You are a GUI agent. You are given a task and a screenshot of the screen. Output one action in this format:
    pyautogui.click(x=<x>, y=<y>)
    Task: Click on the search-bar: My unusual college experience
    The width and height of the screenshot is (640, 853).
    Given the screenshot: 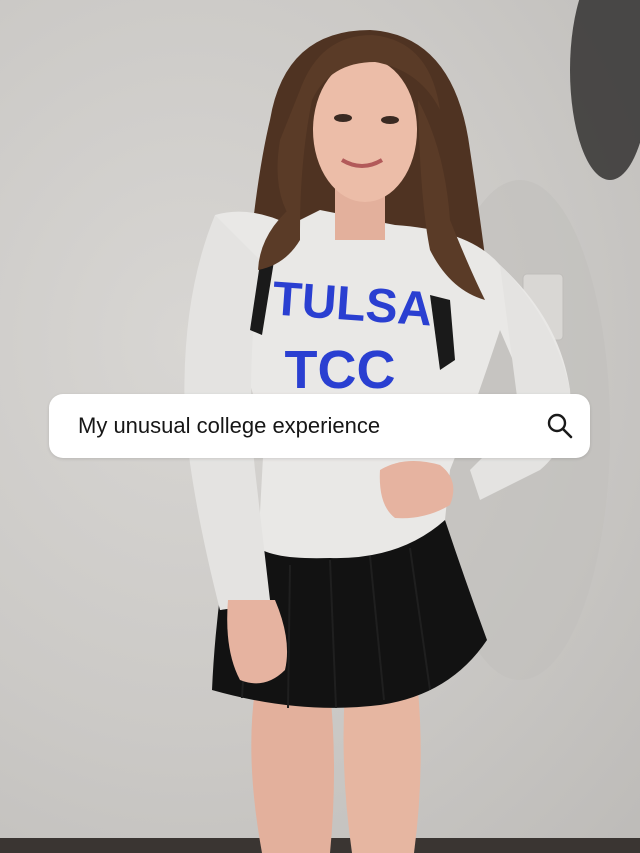 What is the action you would take?
    pyautogui.click(x=319, y=426)
    